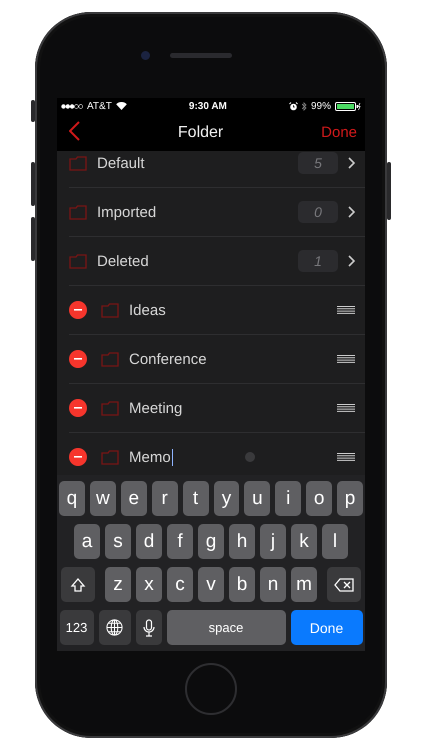 The image size is (422, 750). What do you see at coordinates (118, 584) in the screenshot?
I see `keyboard-key: z` at bounding box center [118, 584].